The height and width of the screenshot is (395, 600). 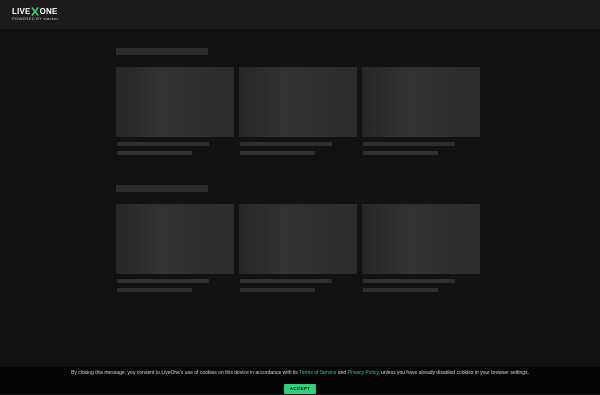 I want to click on logo-text-one: ONE, so click(x=48, y=11).